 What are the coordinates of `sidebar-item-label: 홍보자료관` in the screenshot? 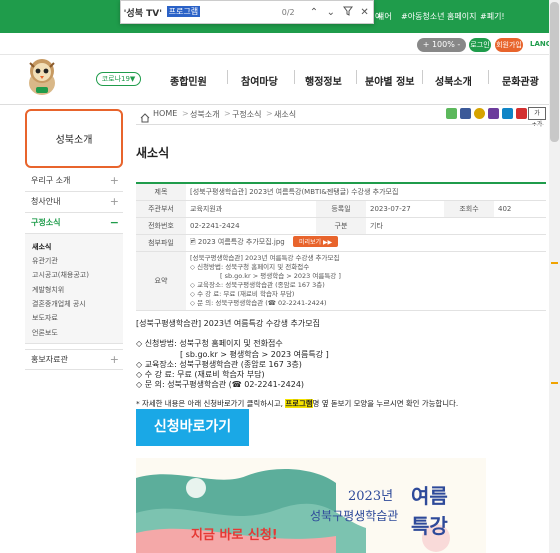 It's located at (49, 359).